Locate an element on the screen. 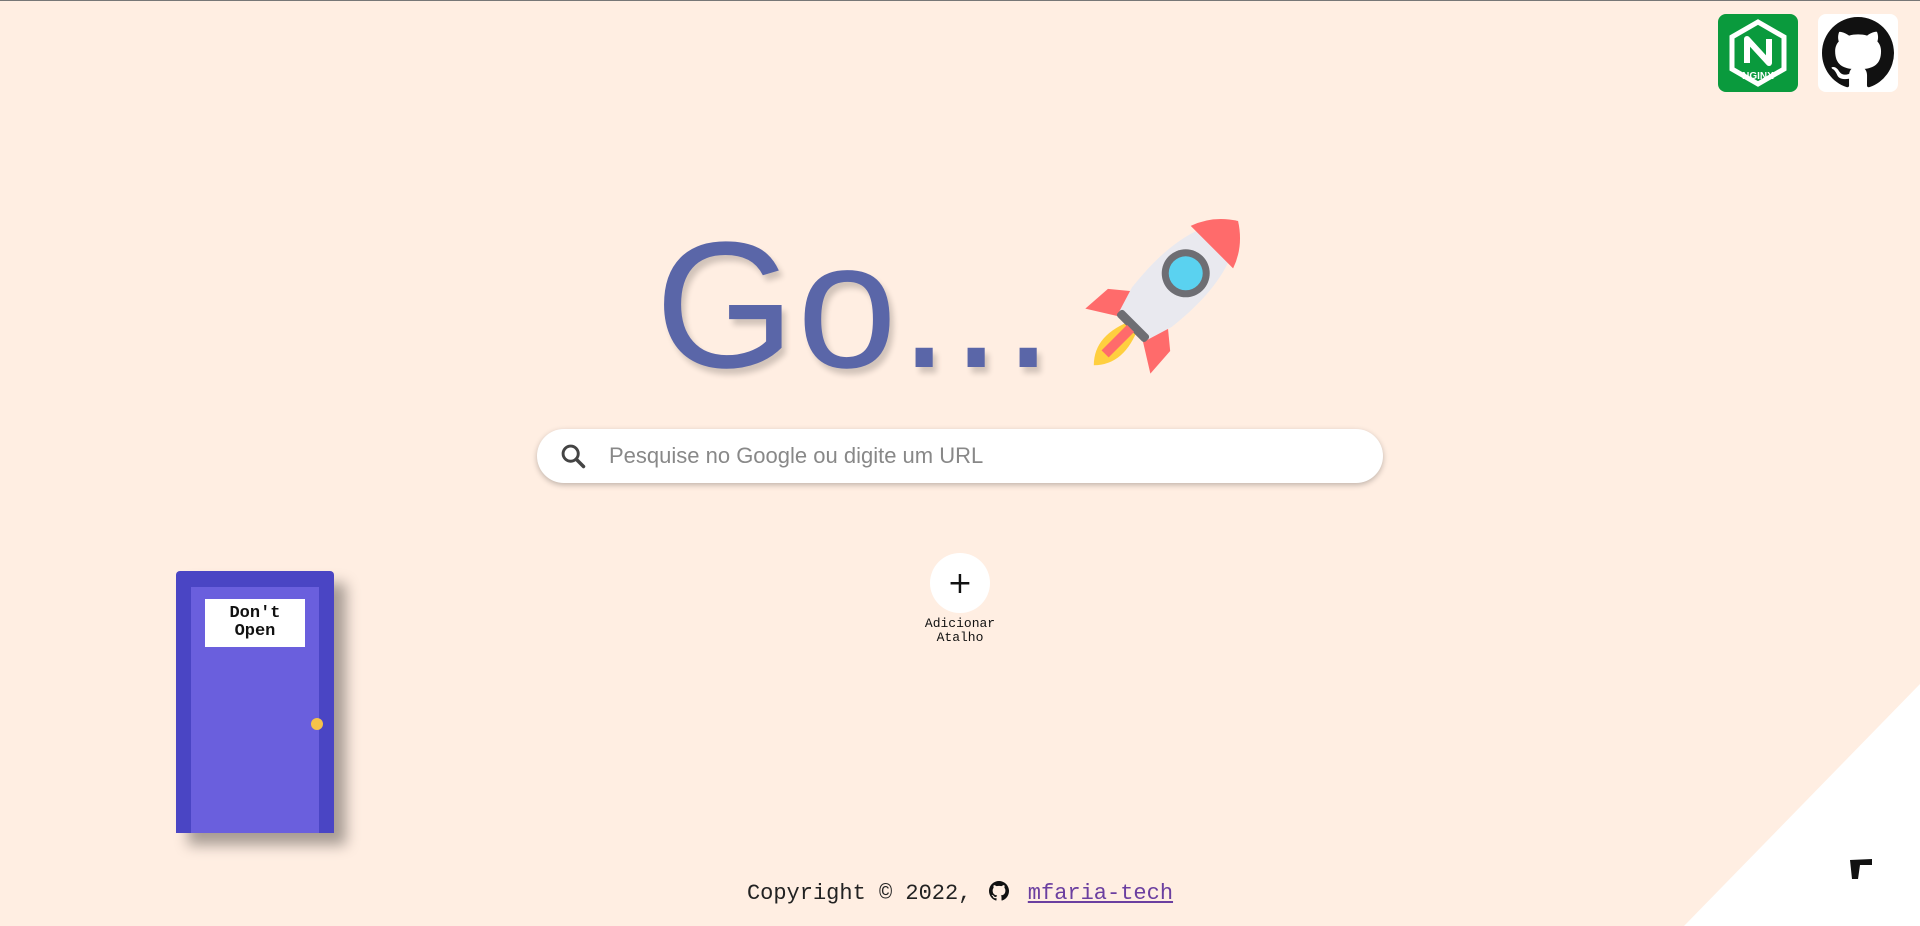 This screenshot has height=926, width=1920. search-input is located at coordinates (995, 456).